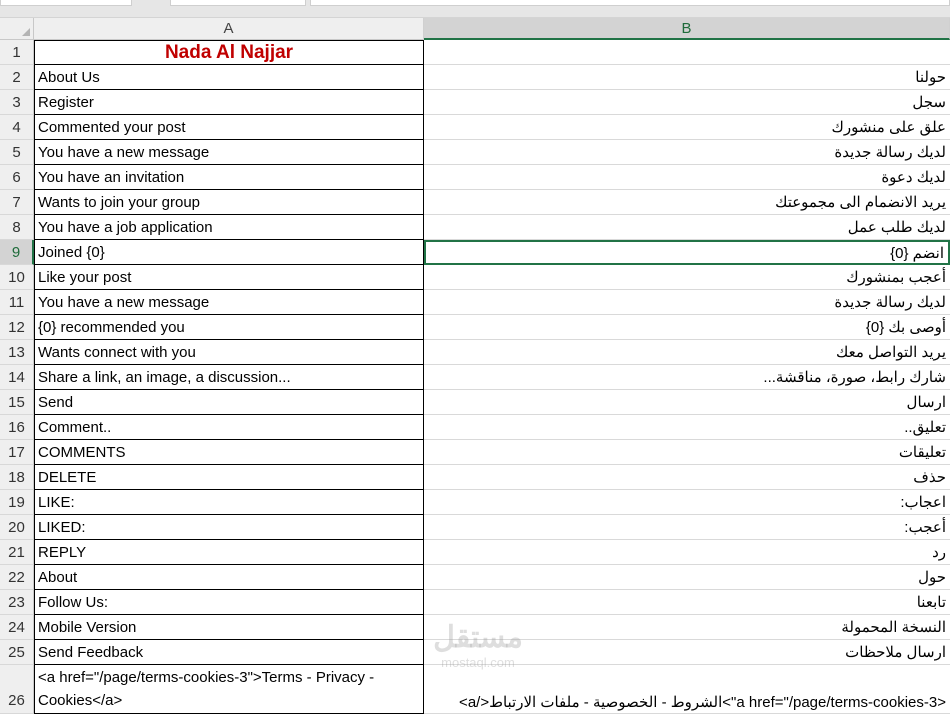 The height and width of the screenshot is (715, 950). I want to click on table-row: 5 You have a new message لديك رسالة جديدة, so click(475, 152).